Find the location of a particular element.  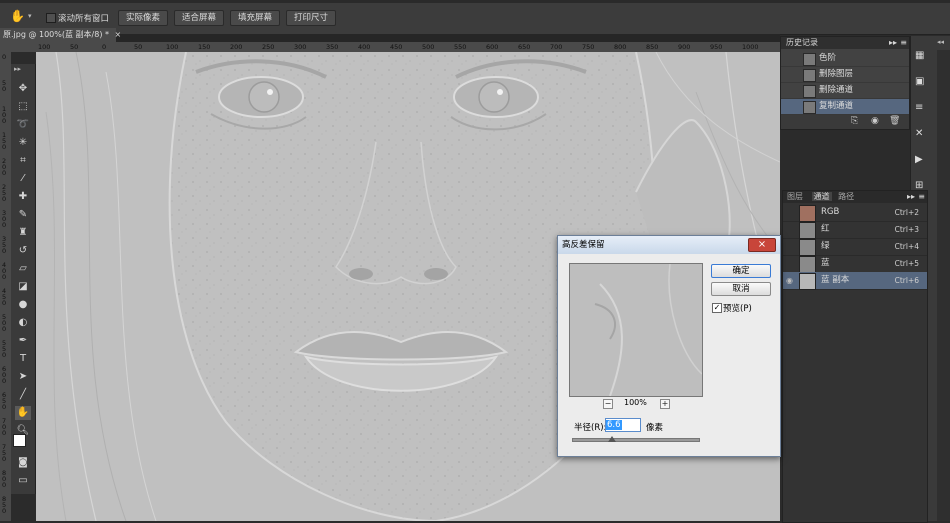

hand-tool-icon-box: ✋ is located at coordinates (23, 413).